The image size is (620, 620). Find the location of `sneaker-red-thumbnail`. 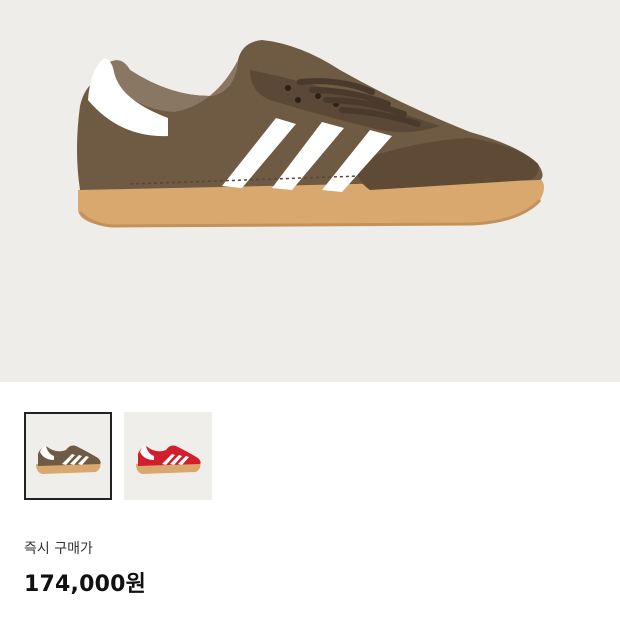

sneaker-red-thumbnail is located at coordinates (168, 459).